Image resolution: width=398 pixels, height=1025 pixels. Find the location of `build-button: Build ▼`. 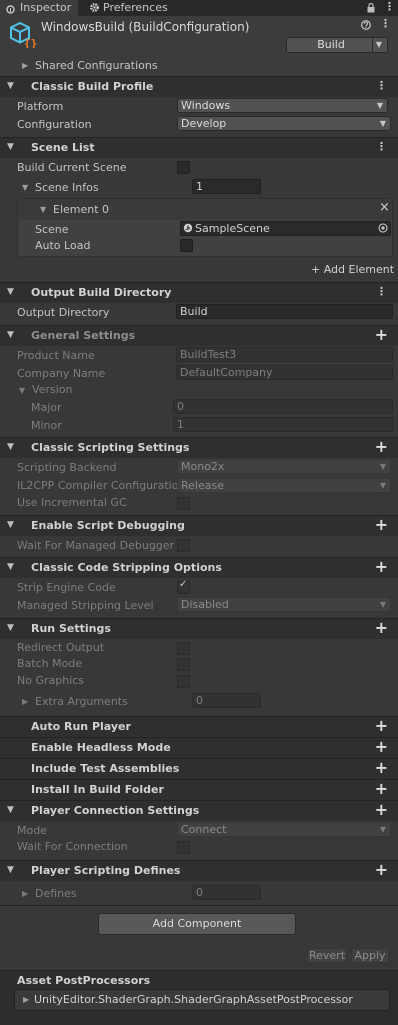

build-button: Build ▼ is located at coordinates (337, 44).